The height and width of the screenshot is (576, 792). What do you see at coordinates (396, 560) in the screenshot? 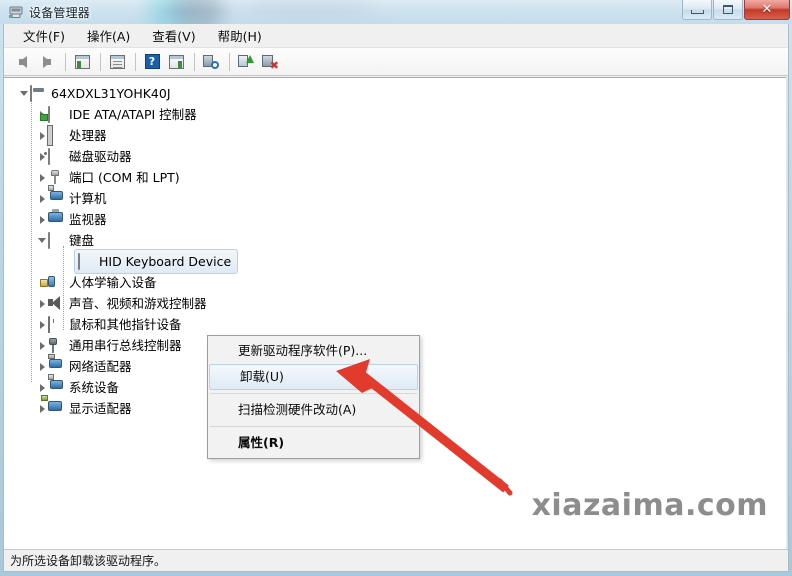
I see `status-bar: 为所选设备卸载该驱动程序。` at bounding box center [396, 560].